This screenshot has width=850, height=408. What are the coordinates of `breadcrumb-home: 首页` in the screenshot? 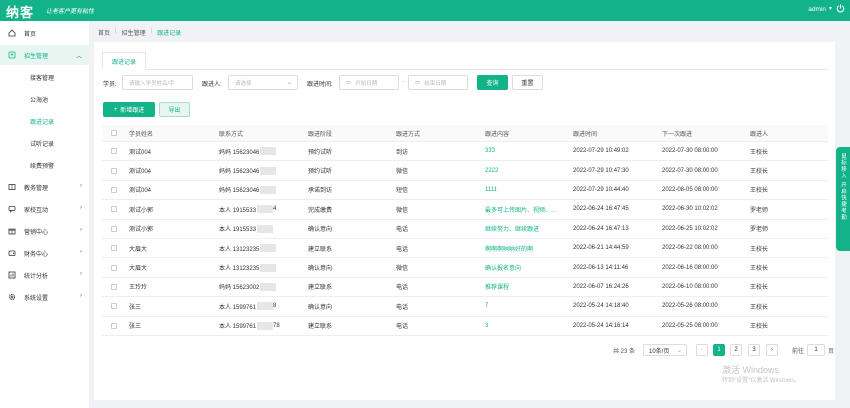 It's located at (104, 32).